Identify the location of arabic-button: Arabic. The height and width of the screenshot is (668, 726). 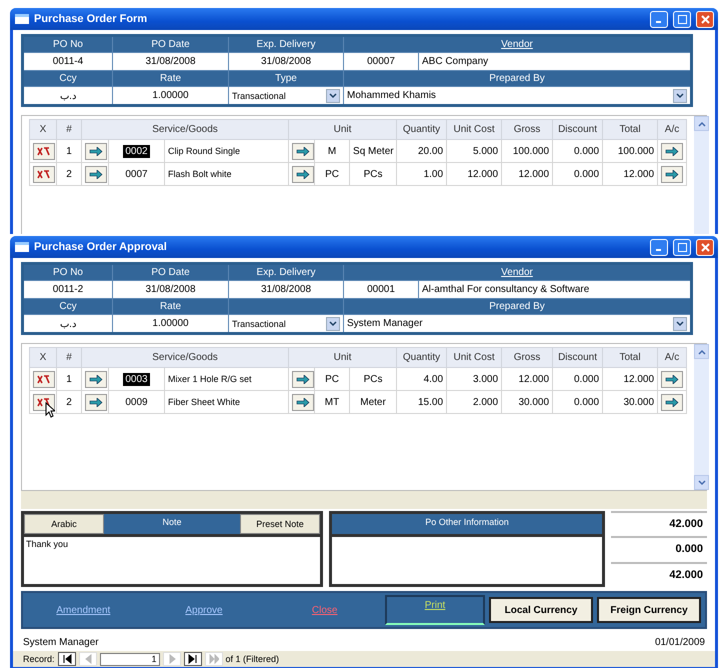
(64, 524).